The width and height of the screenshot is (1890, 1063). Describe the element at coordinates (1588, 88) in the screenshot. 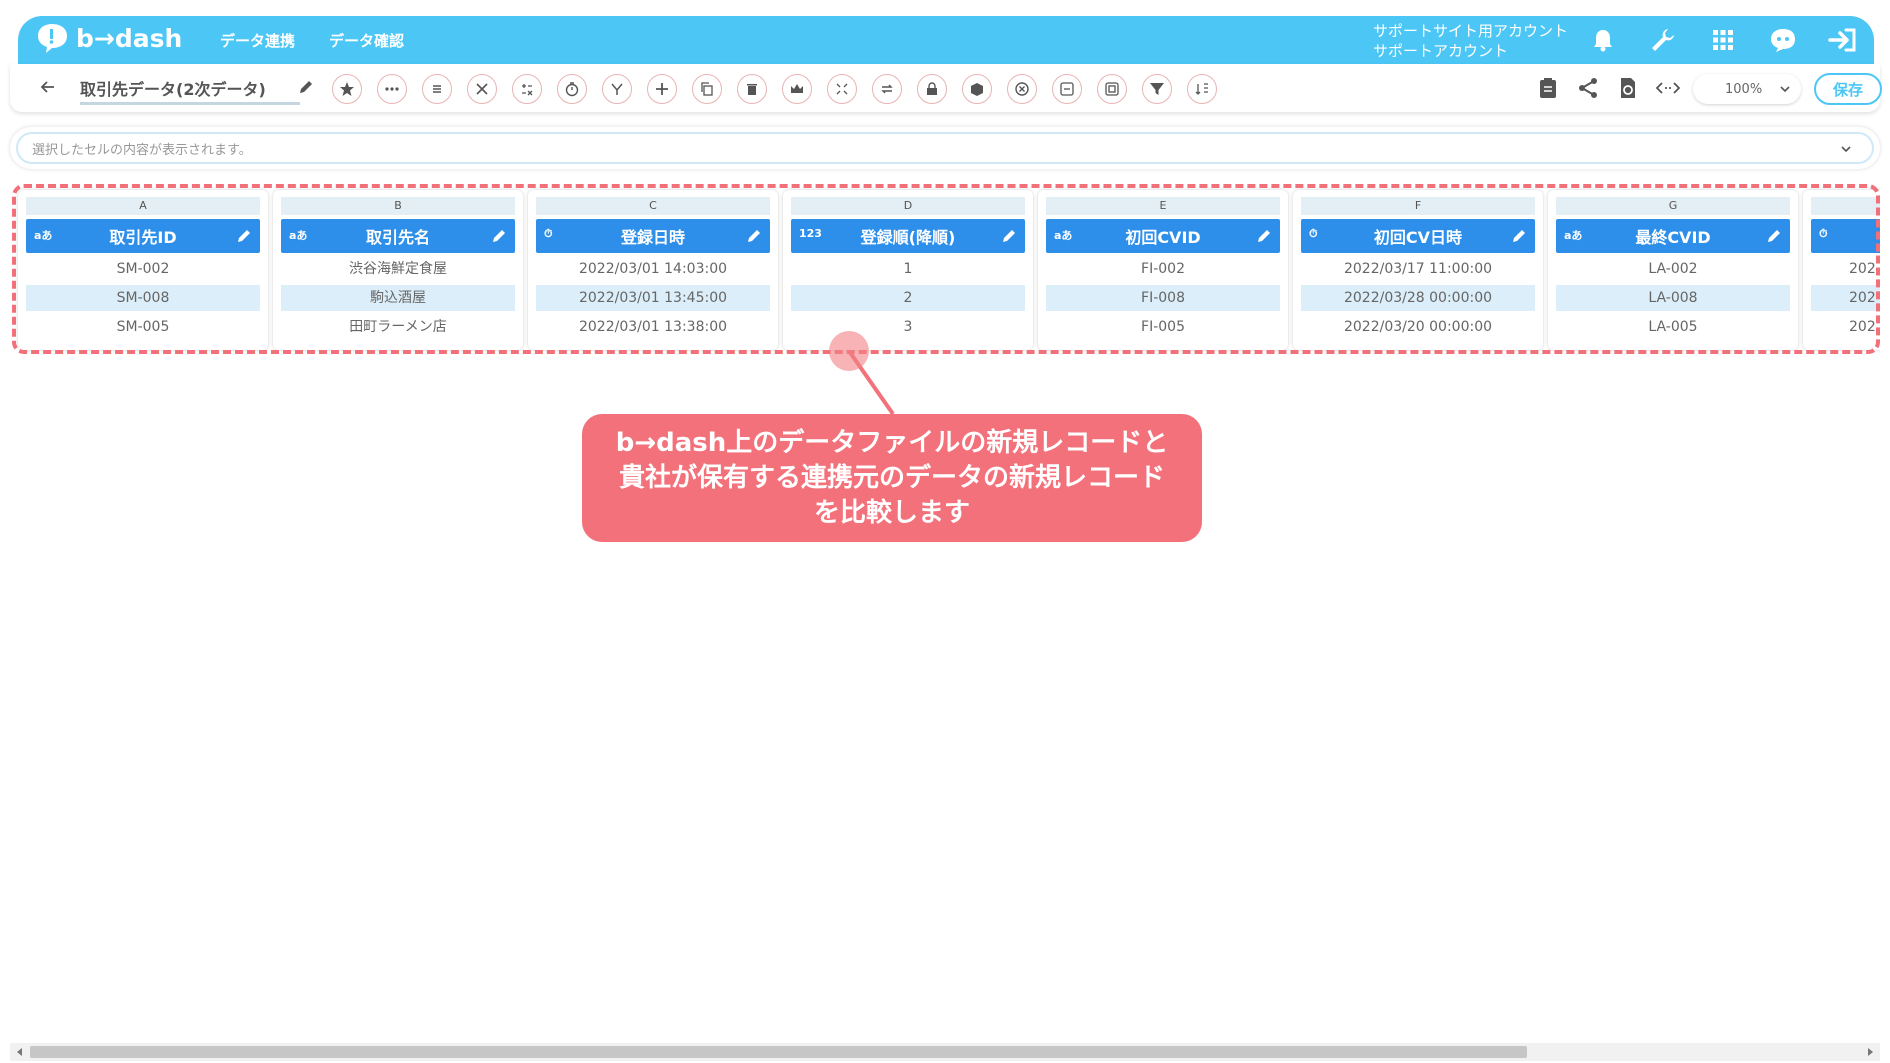

I see `share-icon` at that location.